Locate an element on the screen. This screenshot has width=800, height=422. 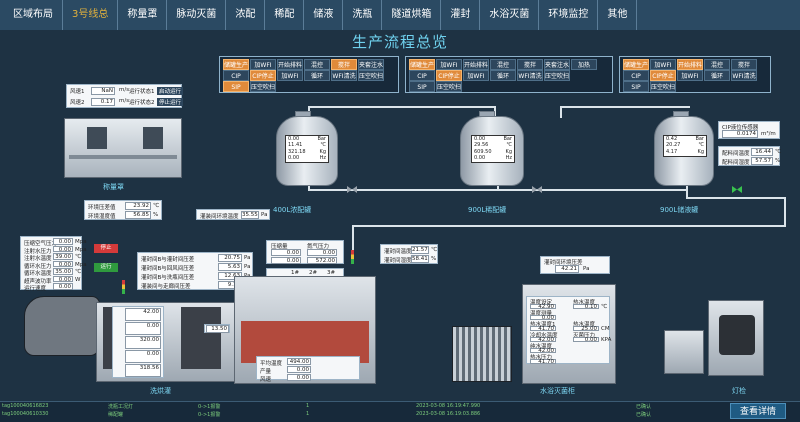
nav-tab-4: 浓配 is located at coordinates (246, 15).